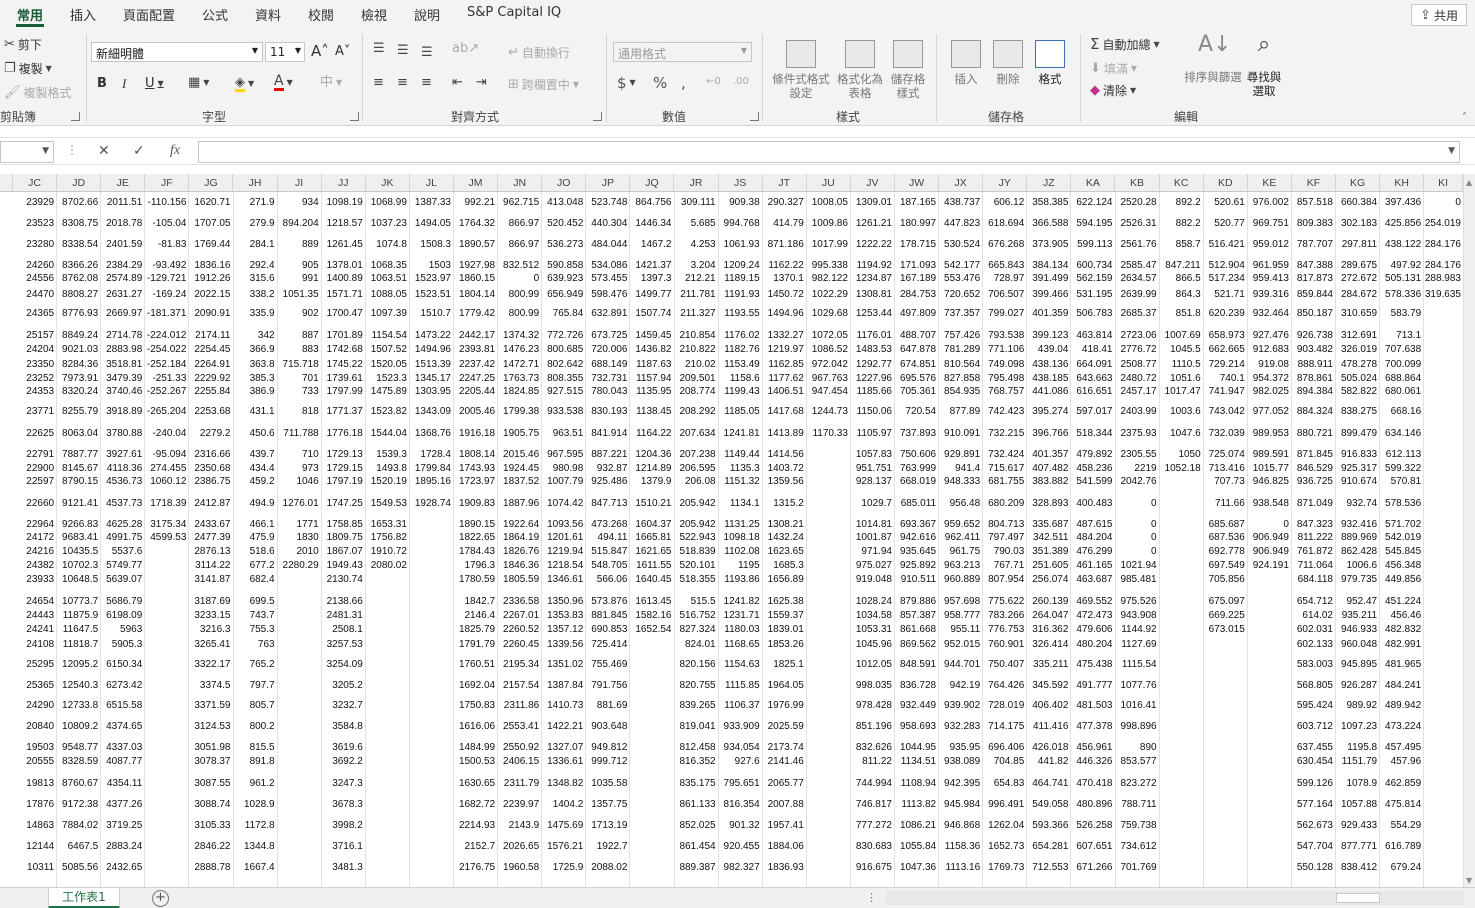 The image size is (1475, 908). What do you see at coordinates (713, 81) in the screenshot?
I see `increase-decimal-button: ←0` at bounding box center [713, 81].